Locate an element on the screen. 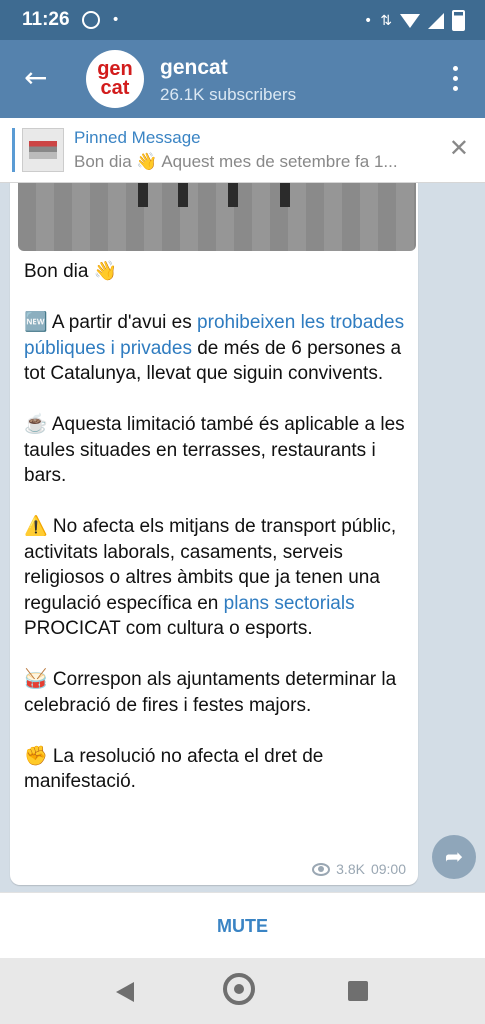 The height and width of the screenshot is (1024, 485). status-icons: • ⇅ is located at coordinates (414, 20).